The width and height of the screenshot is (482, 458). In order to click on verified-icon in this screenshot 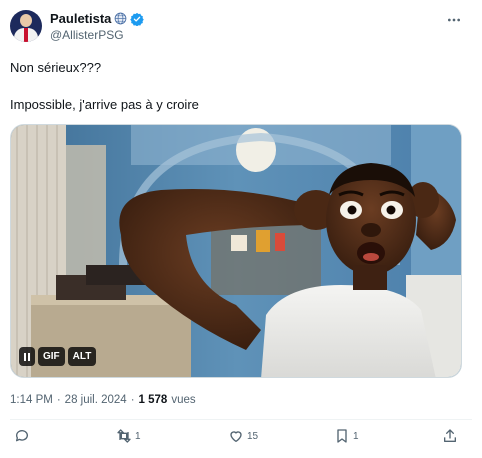, I will do `click(137, 19)`.